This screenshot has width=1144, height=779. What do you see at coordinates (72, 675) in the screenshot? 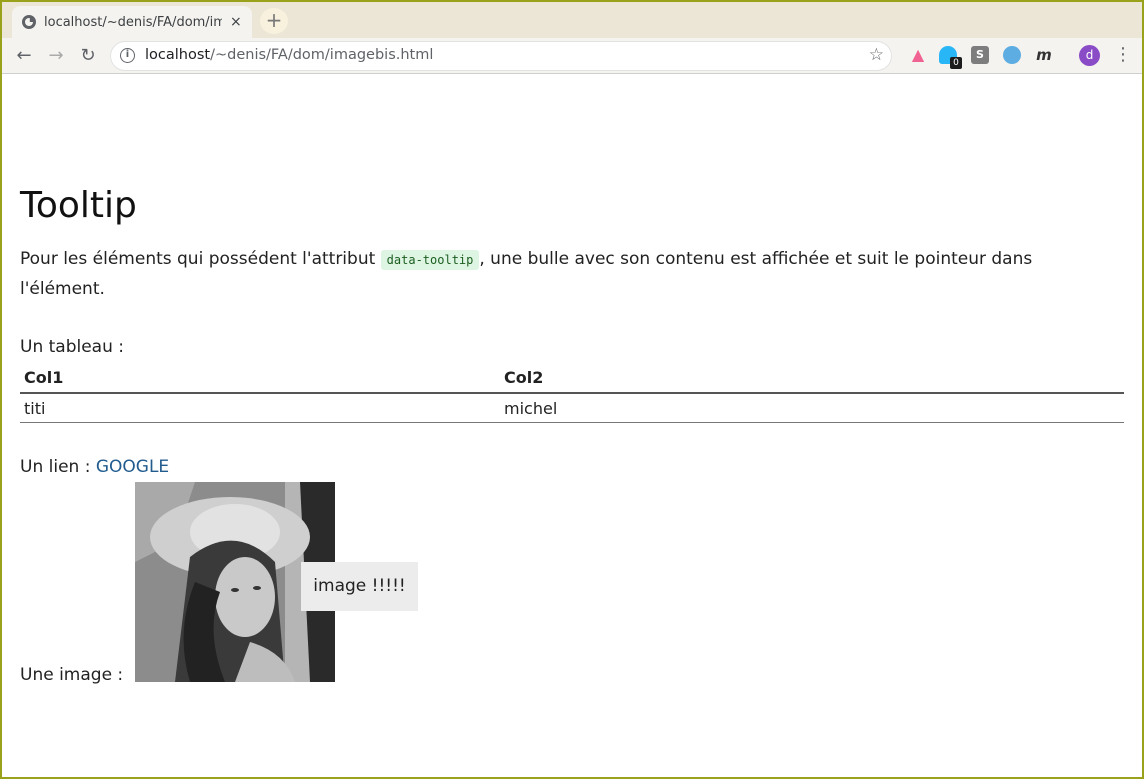
I see `image-label: Une image :` at bounding box center [72, 675].